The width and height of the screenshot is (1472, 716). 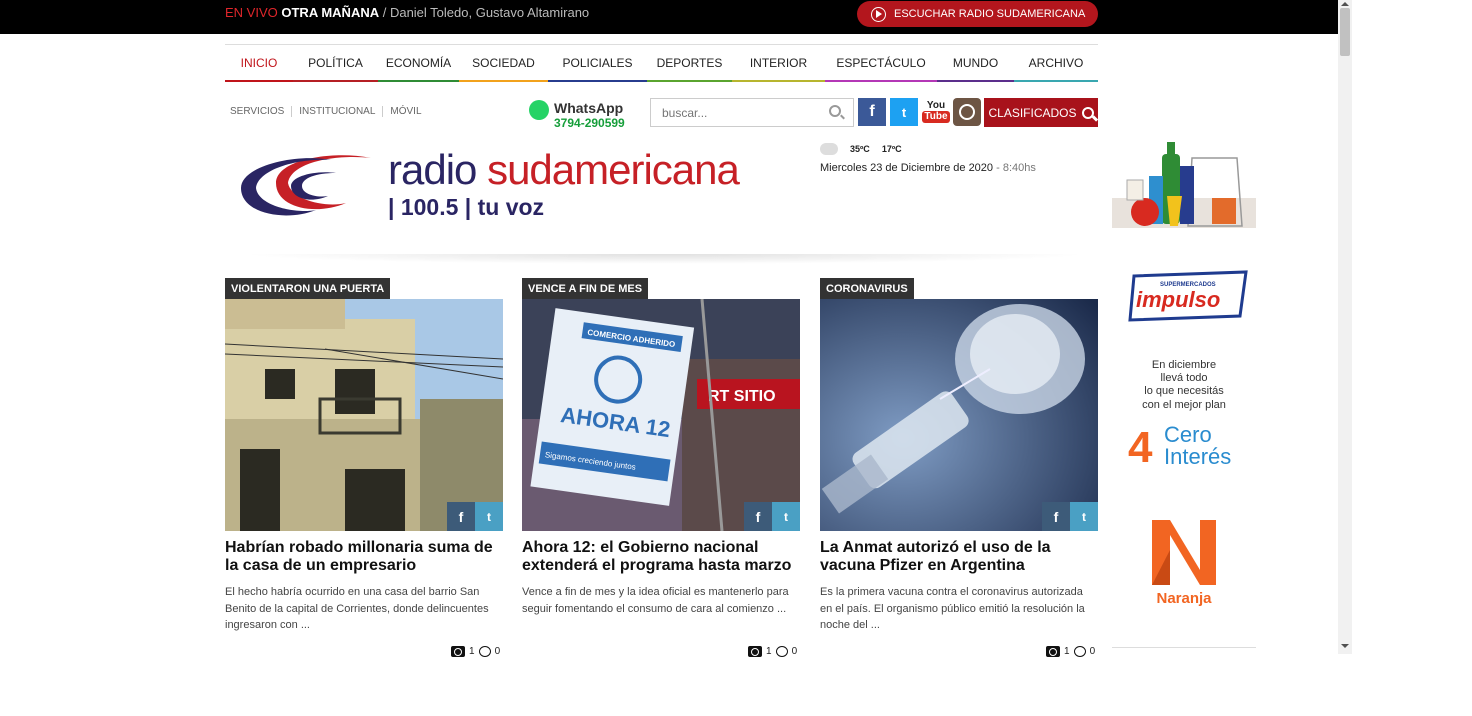 I want to click on article-kicker: CORONAVIRUS, so click(x=867, y=288).